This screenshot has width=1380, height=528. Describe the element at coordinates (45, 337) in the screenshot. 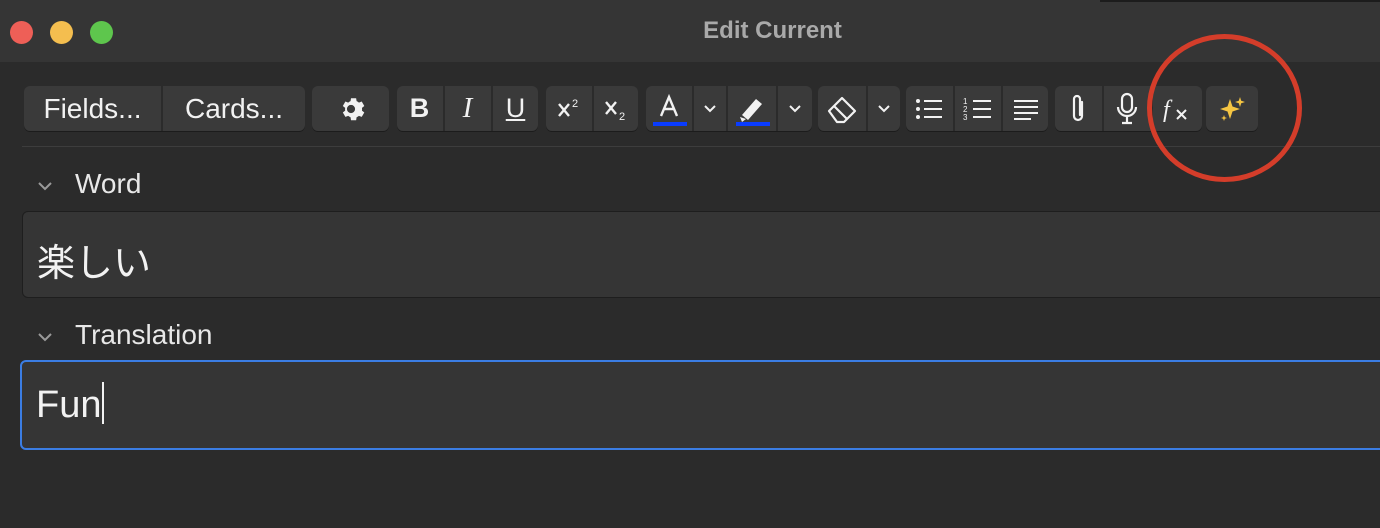

I see `collapse-translation-field-icon` at that location.